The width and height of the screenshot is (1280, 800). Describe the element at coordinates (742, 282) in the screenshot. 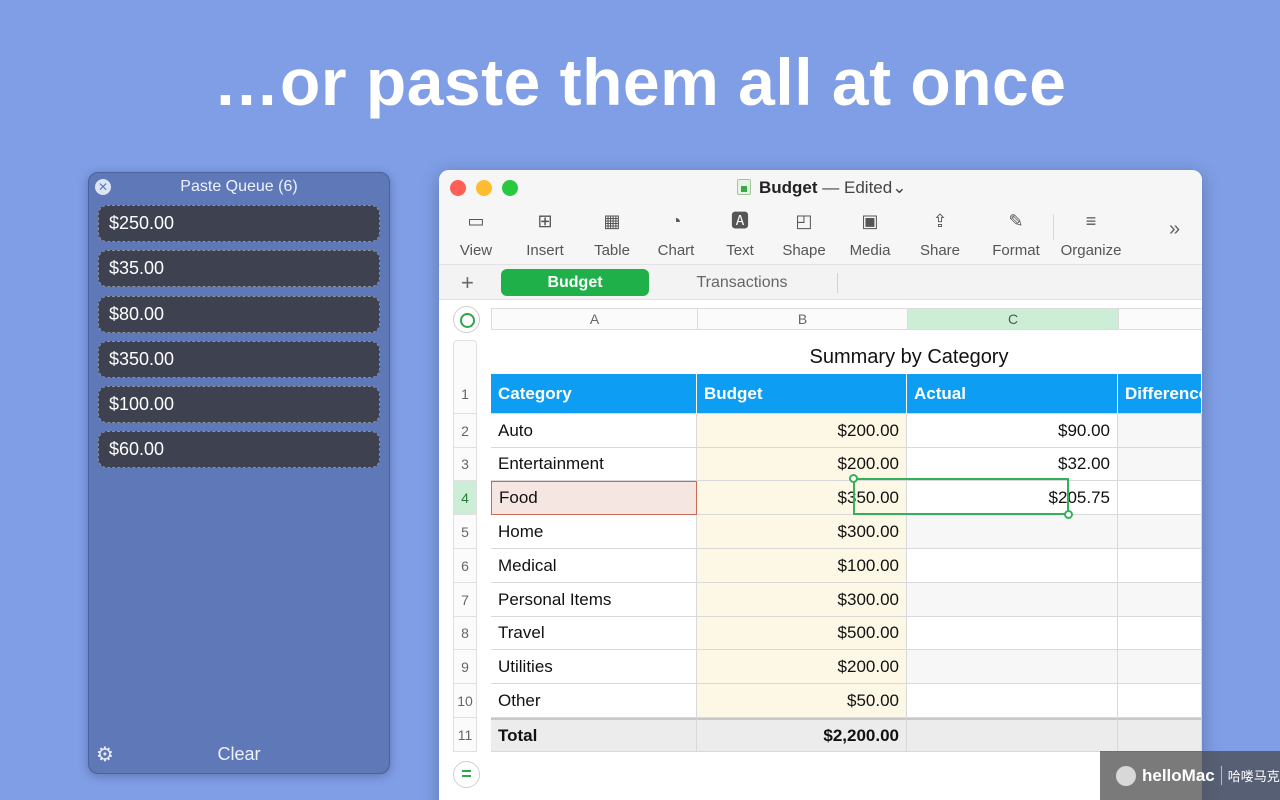

I see `tab-transactions: Transactions` at that location.